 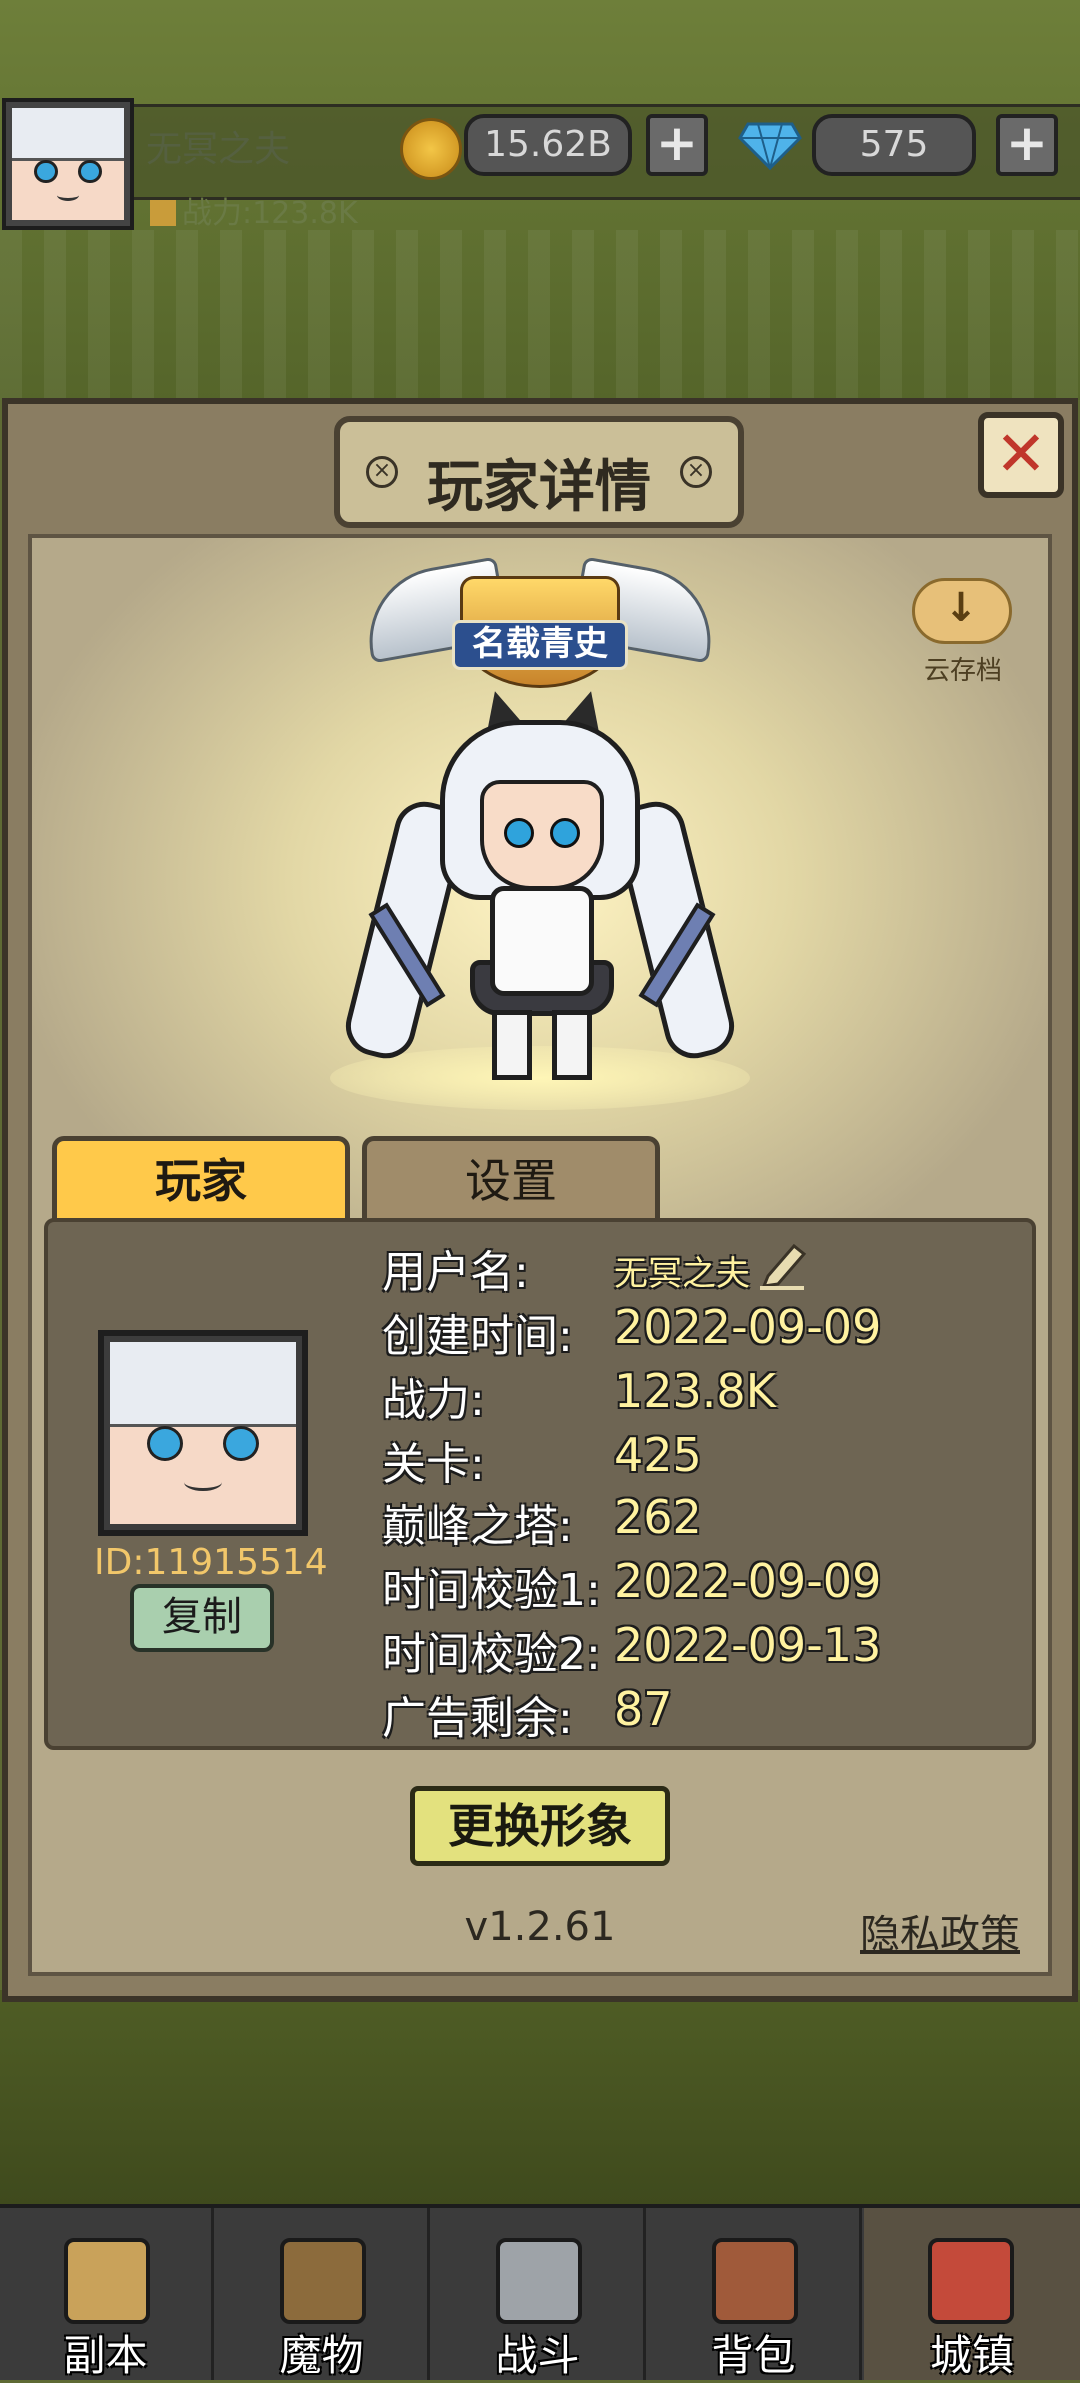 What do you see at coordinates (548, 145) in the screenshot?
I see `gold-amount: 15.62B` at bounding box center [548, 145].